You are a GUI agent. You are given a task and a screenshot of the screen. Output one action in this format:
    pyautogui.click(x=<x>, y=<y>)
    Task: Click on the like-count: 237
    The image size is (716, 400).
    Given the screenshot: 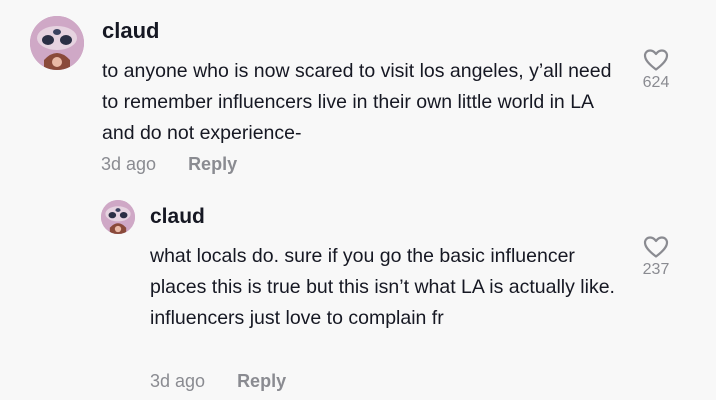 What is the action you would take?
    pyautogui.click(x=656, y=269)
    